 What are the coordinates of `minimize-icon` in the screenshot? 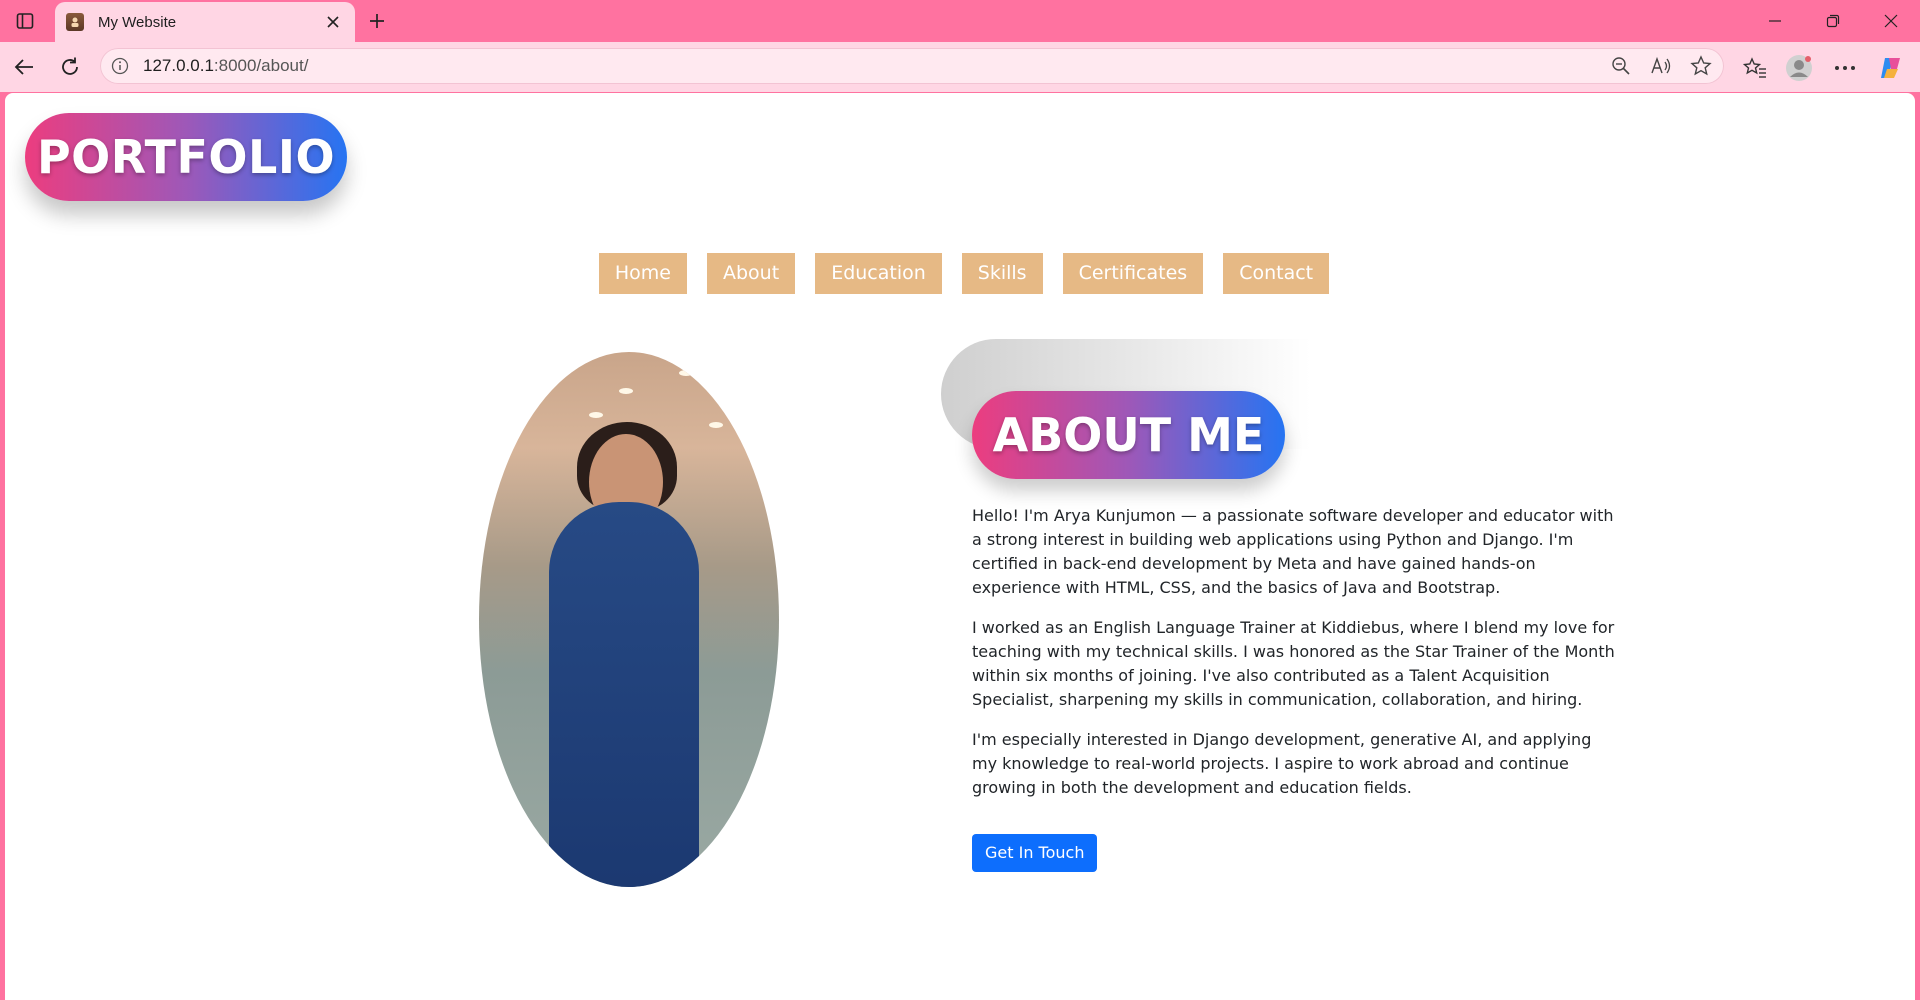 It's located at (1775, 21).